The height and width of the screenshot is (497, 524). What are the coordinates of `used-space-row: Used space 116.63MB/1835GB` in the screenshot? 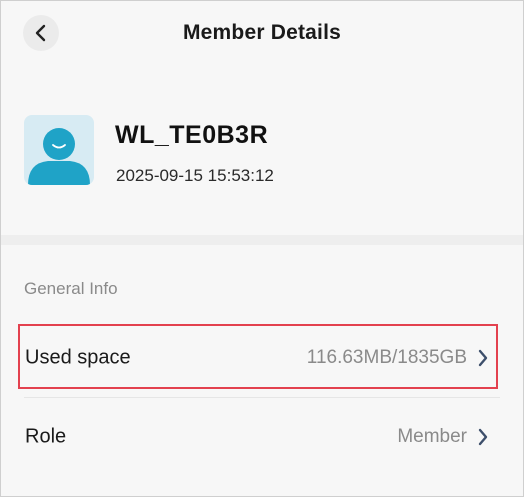 It's located at (262, 358).